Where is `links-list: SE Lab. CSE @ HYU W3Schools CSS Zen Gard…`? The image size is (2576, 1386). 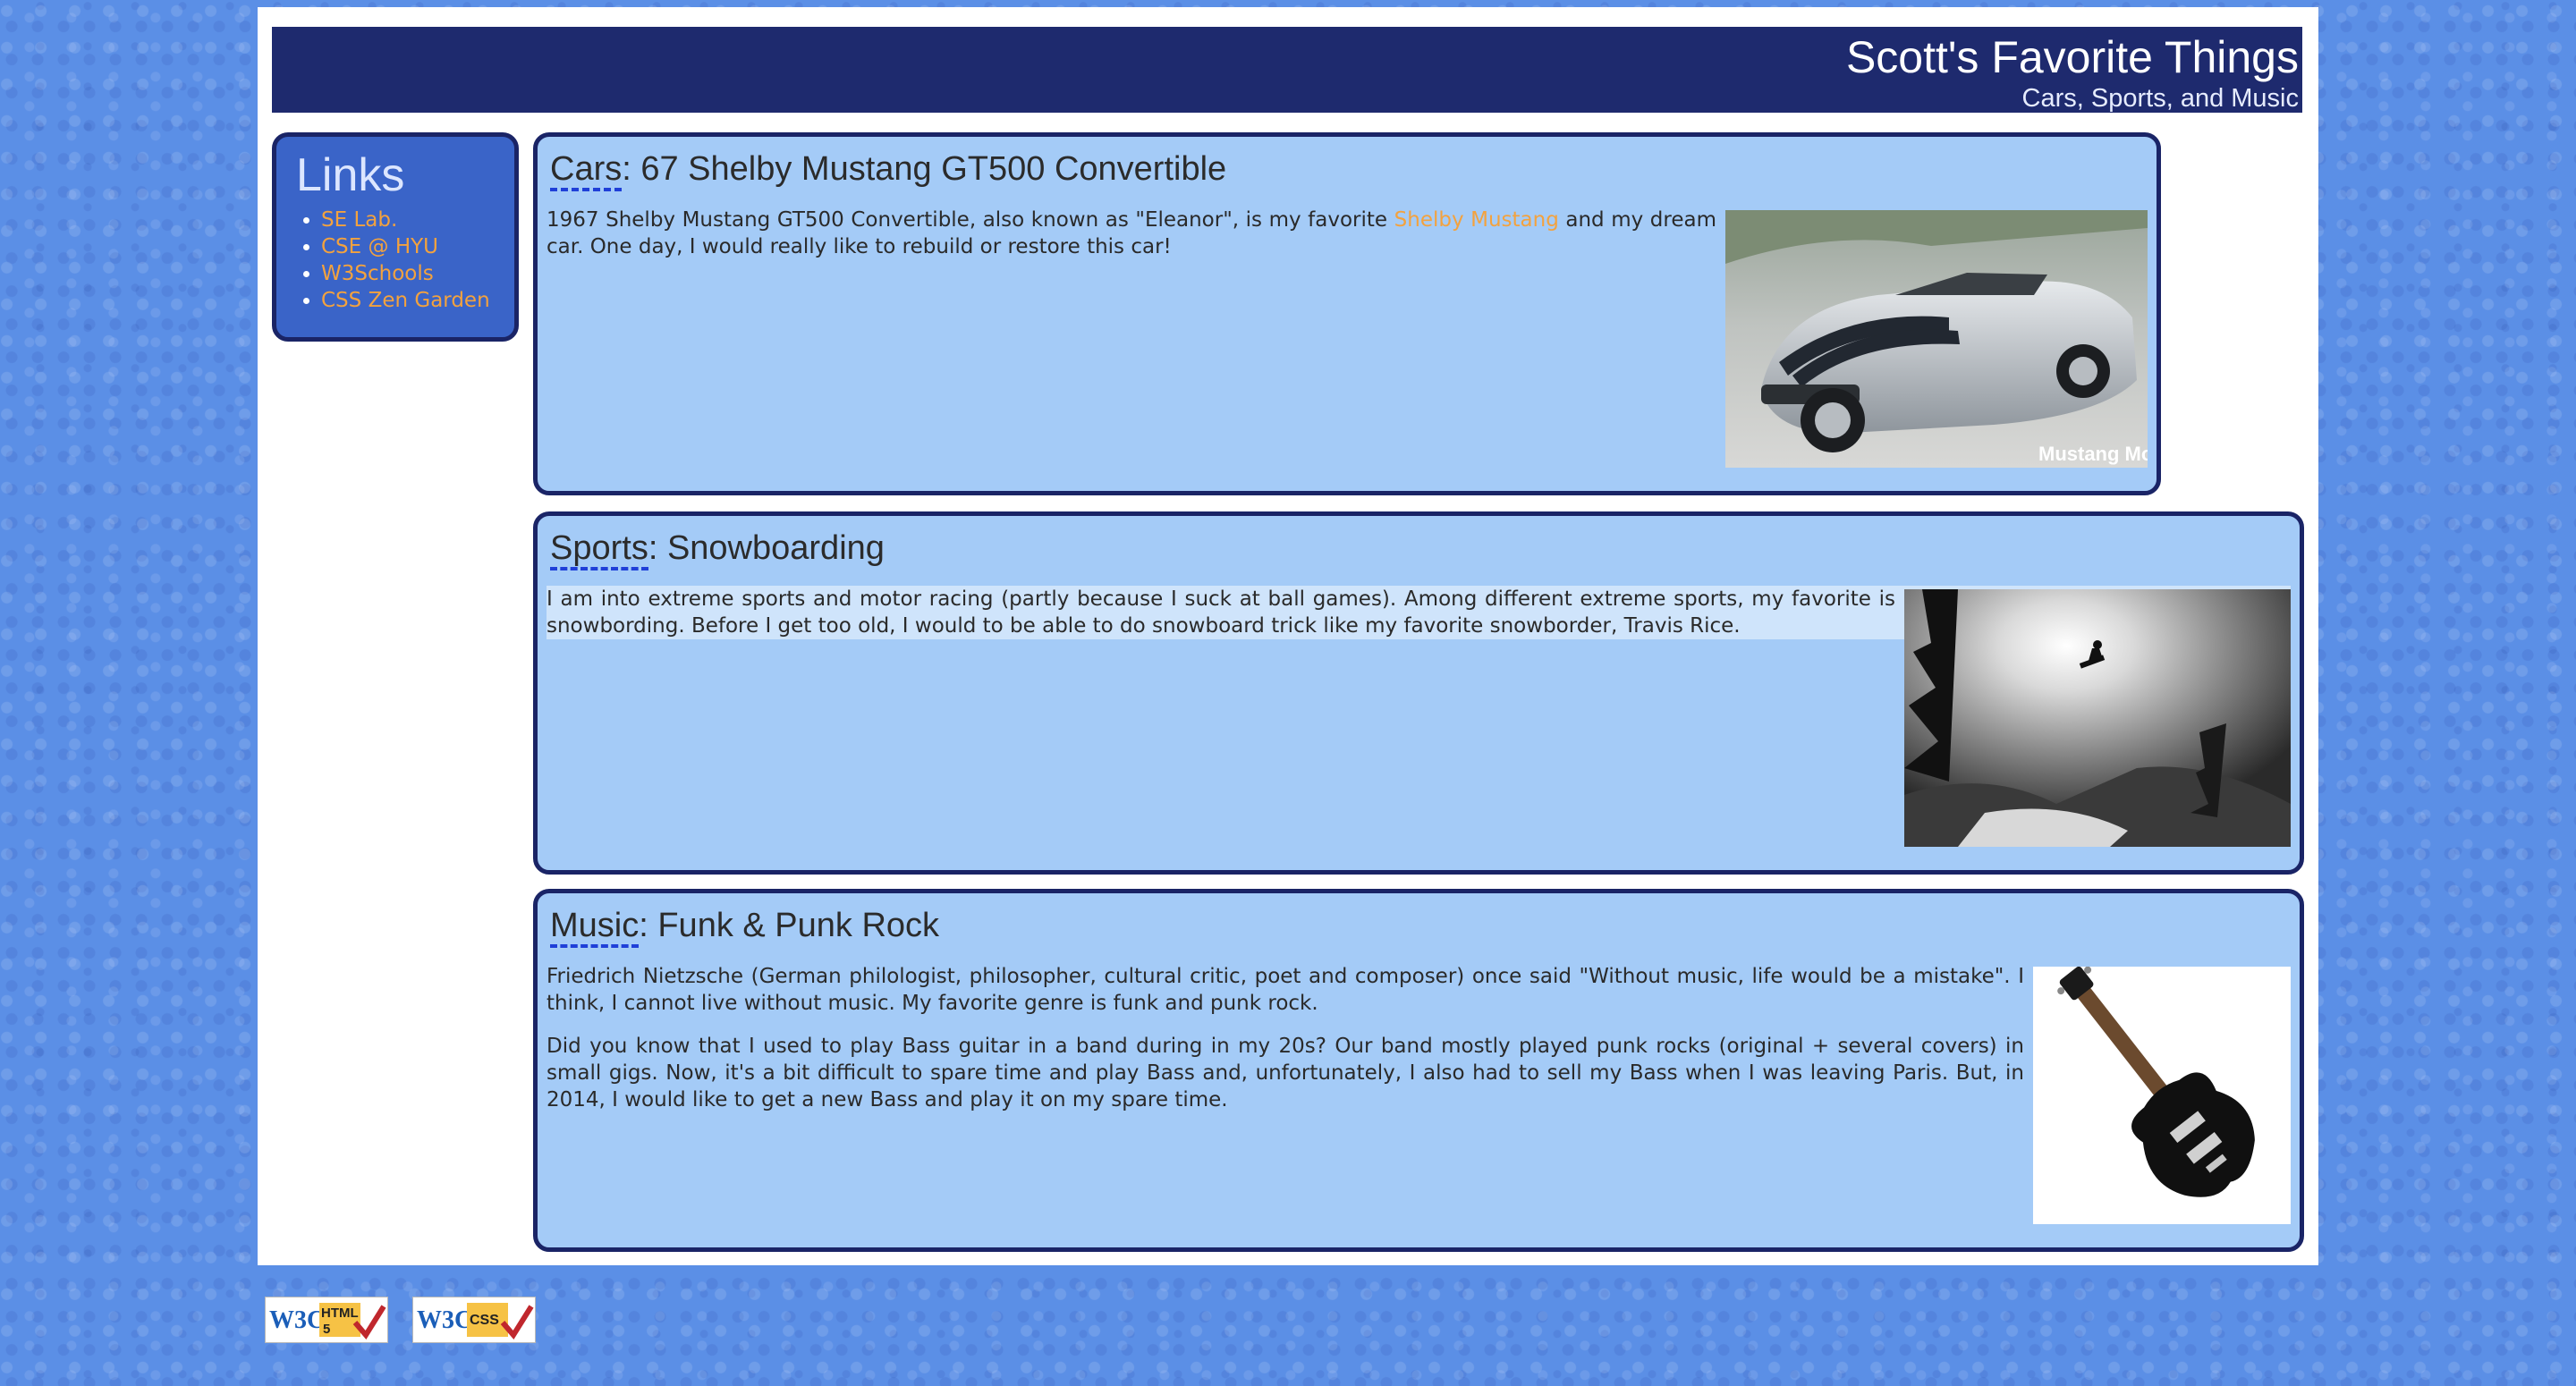
links-list: SE Lab. CSE @ HYU W3Schools CSS Zen Gard… is located at coordinates (395, 260).